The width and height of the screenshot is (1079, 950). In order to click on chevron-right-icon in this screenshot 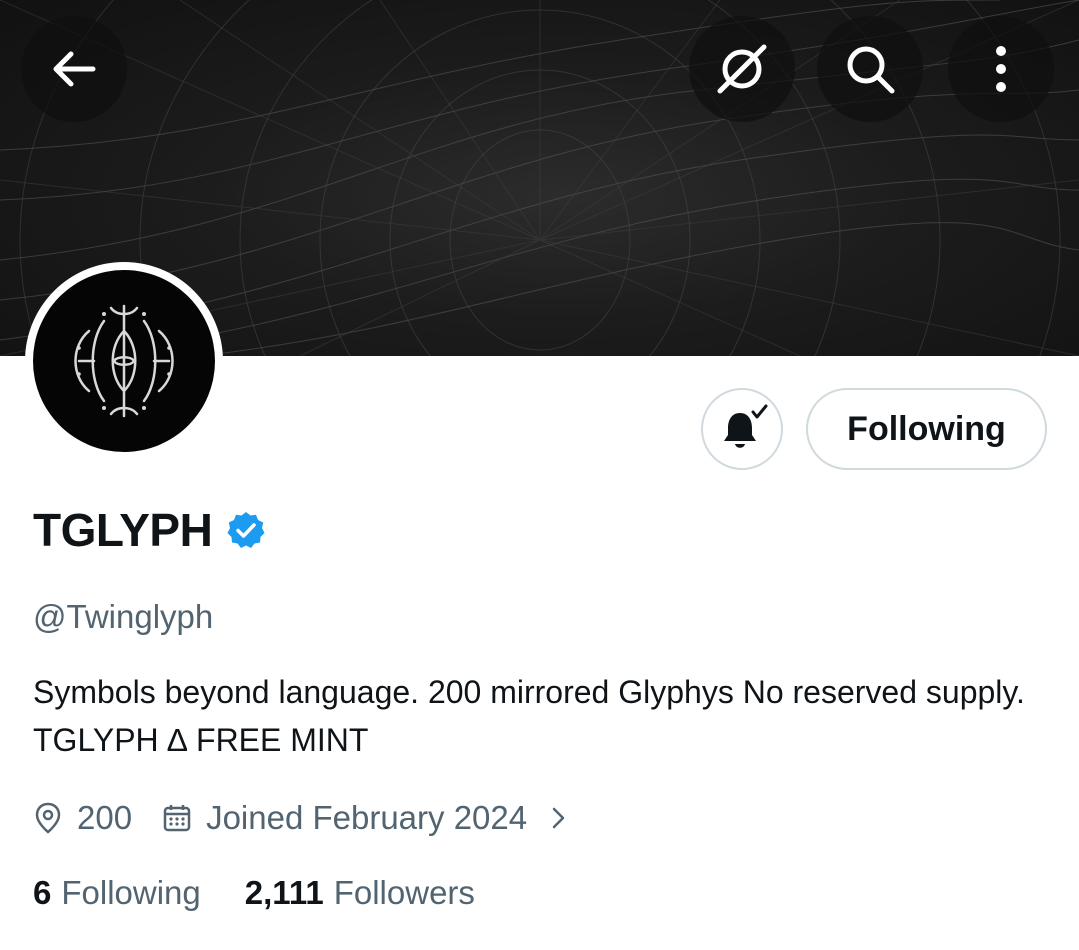, I will do `click(558, 818)`.